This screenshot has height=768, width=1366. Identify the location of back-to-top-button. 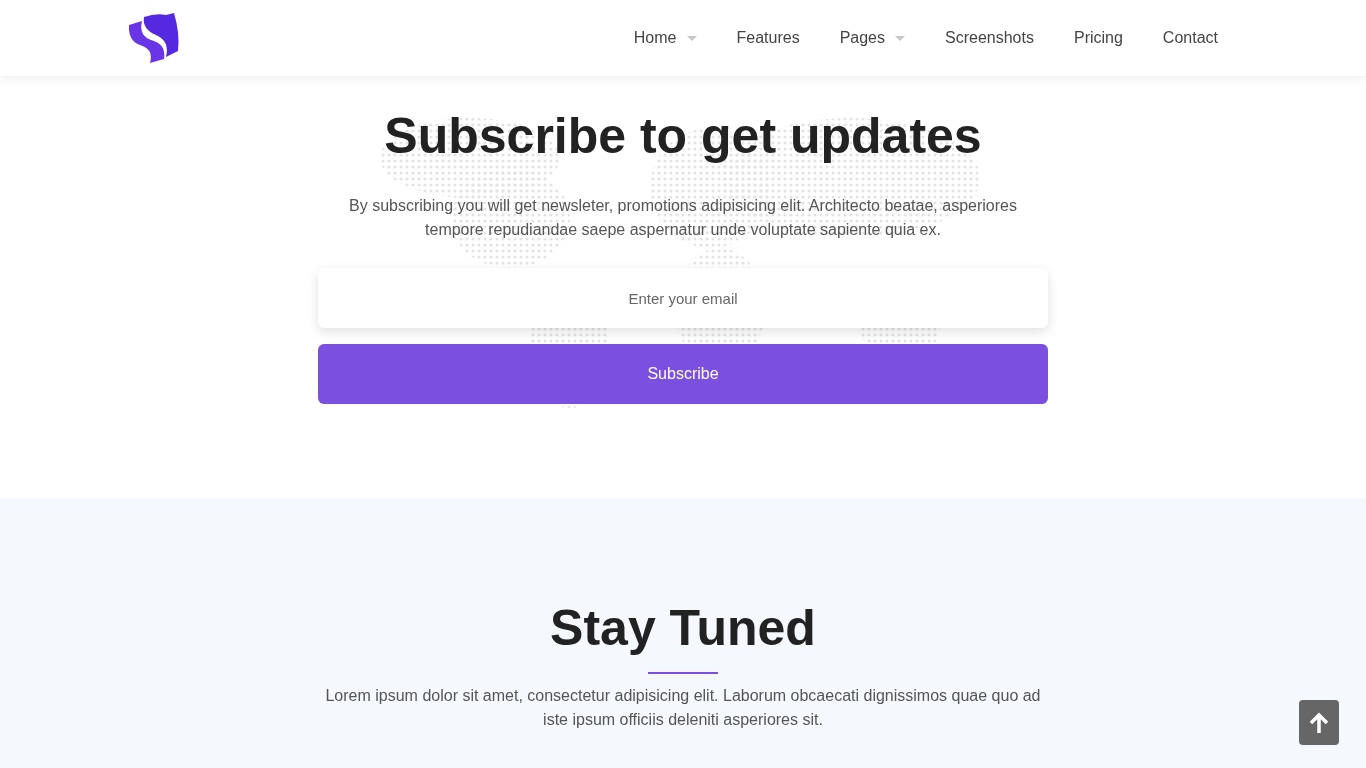
(1319, 722).